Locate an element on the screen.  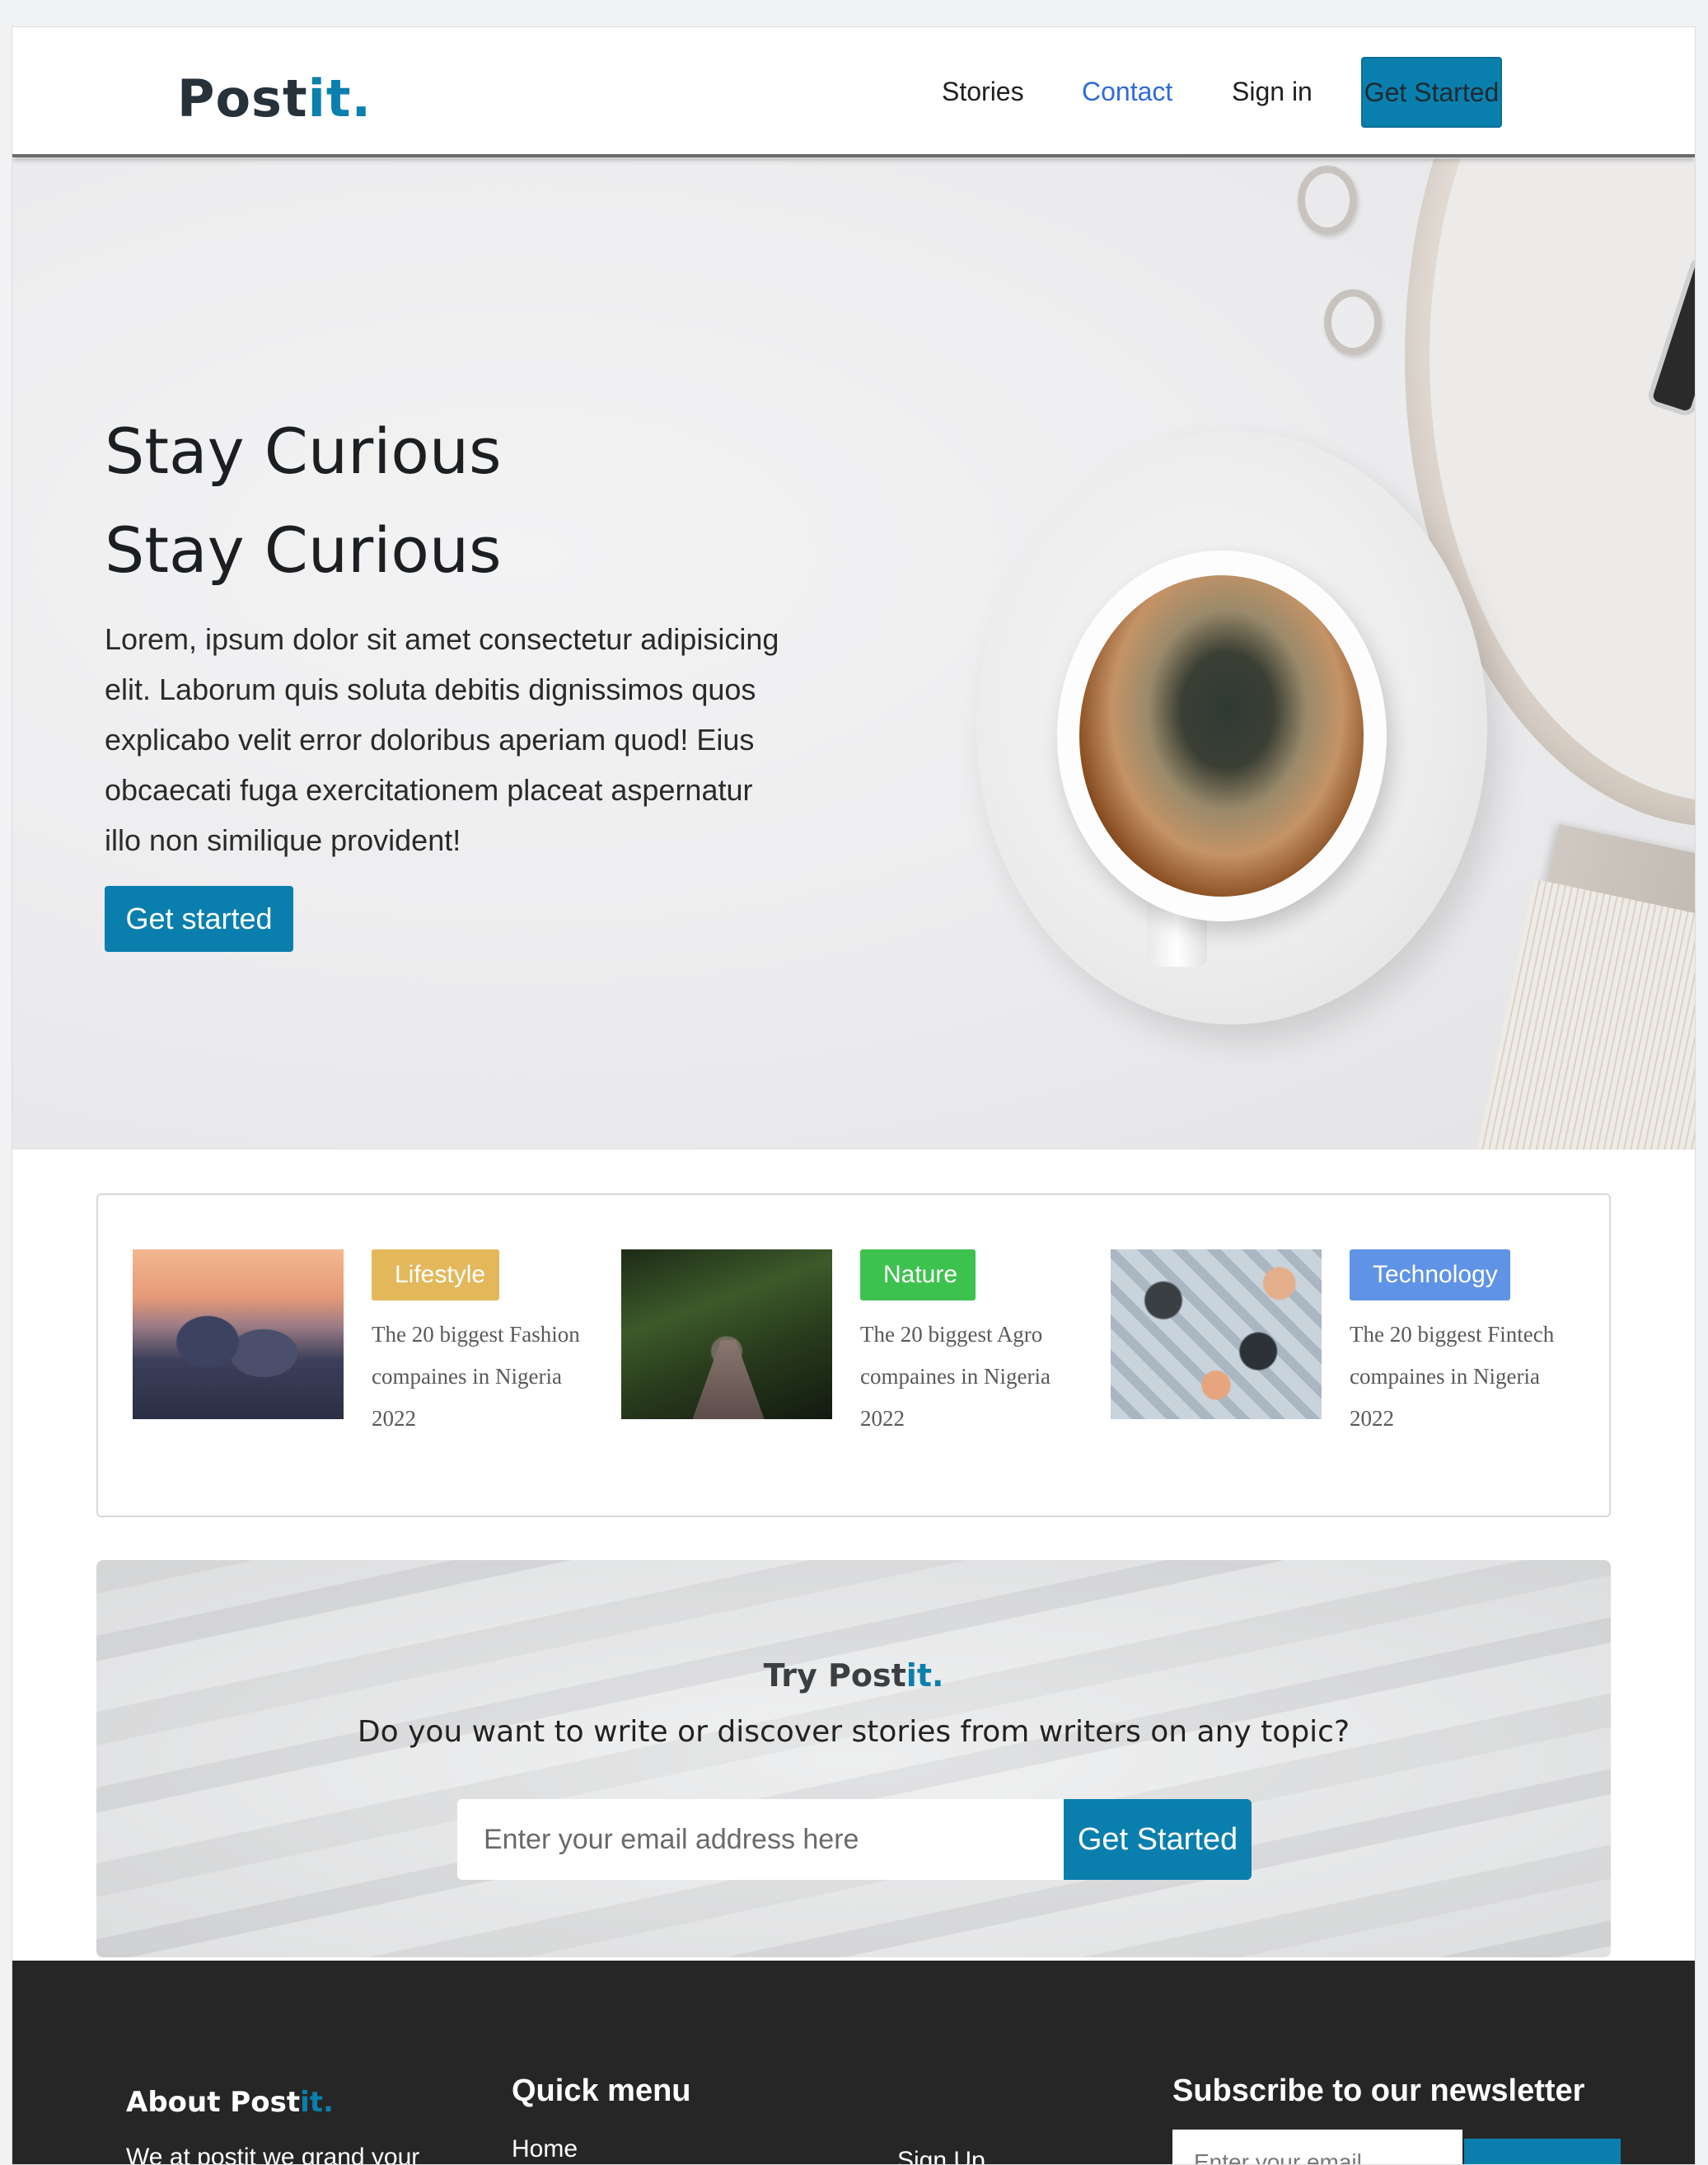
hero-title-line-2: Stay Curious is located at coordinates (303, 550).